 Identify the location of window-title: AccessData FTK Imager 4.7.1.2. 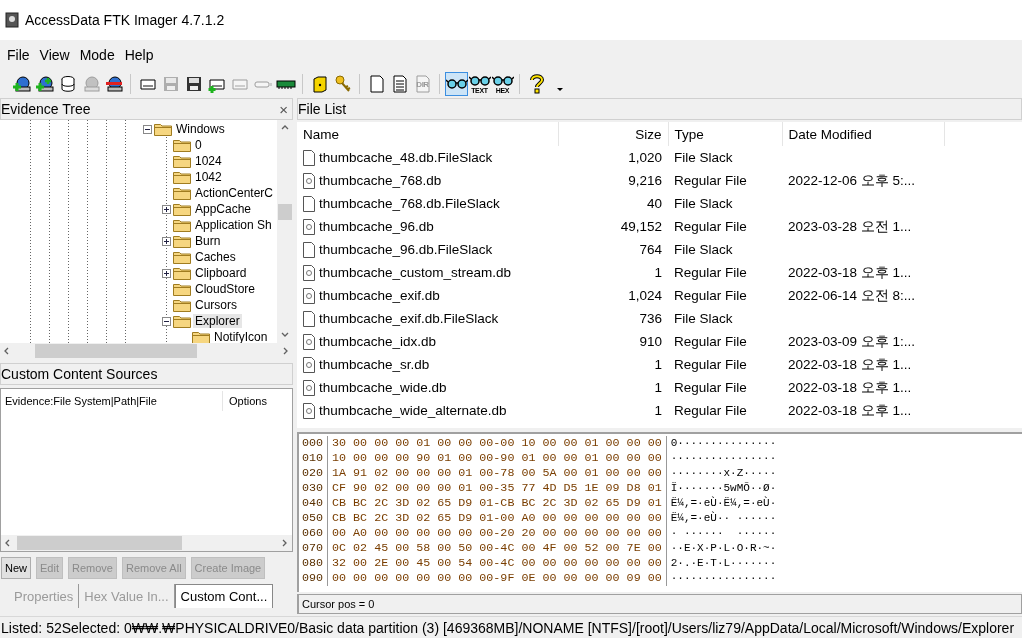
(125, 20).